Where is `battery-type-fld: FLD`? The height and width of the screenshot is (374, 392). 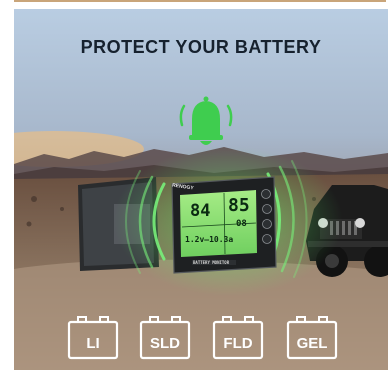 battery-type-fld: FLD is located at coordinates (238, 338).